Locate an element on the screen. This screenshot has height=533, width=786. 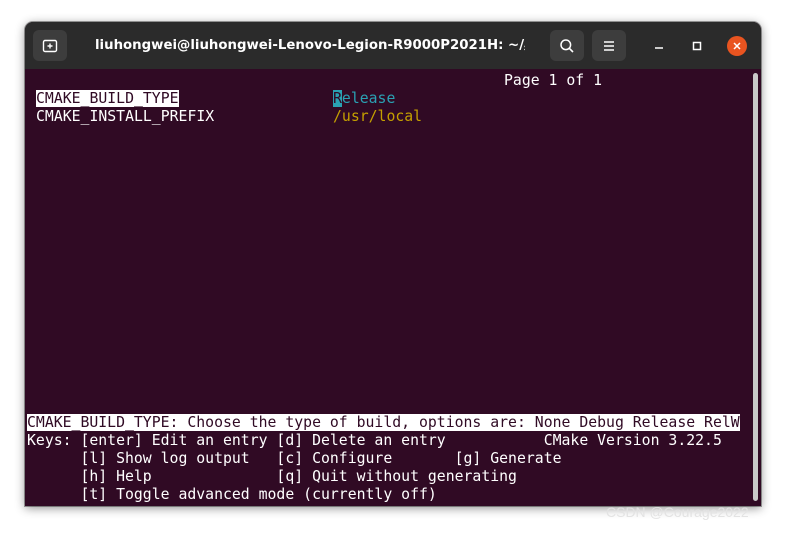
new-tab-button is located at coordinates (50, 45).